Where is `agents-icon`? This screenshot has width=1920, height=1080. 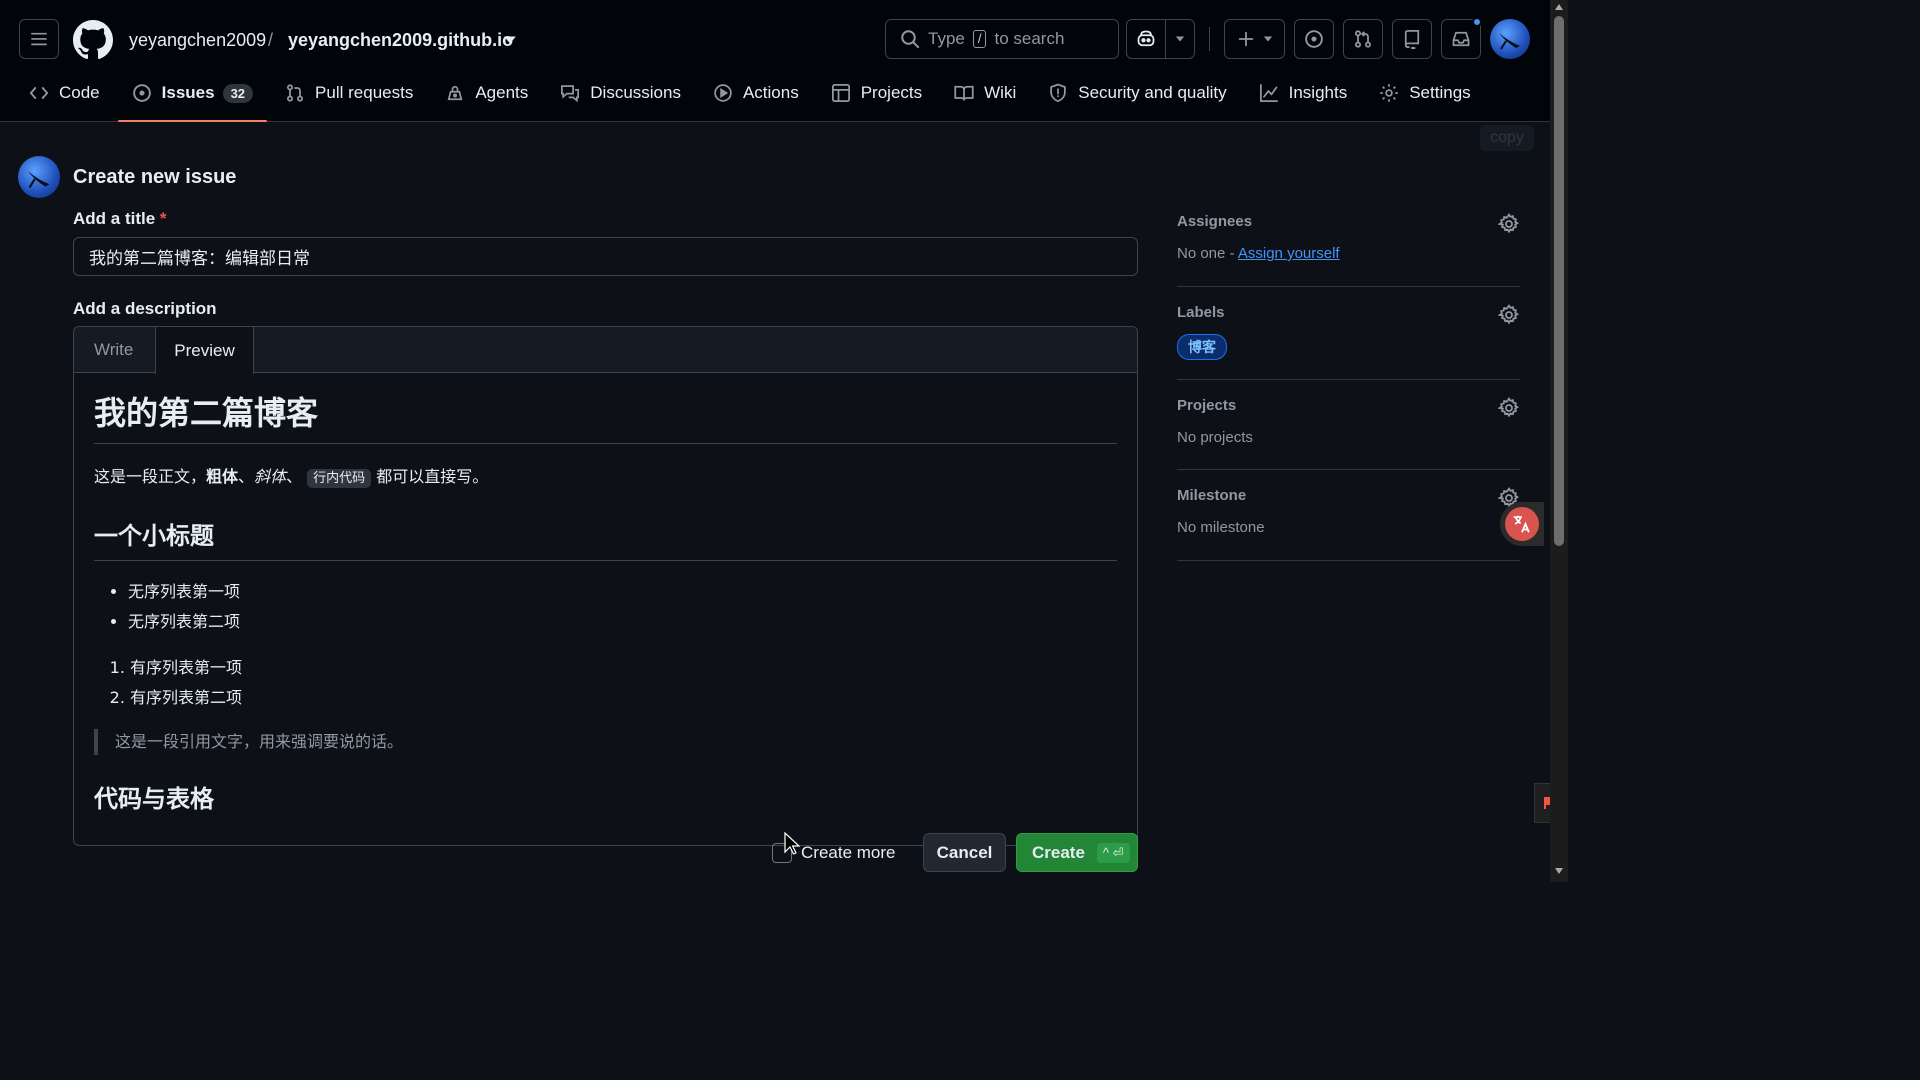 agents-icon is located at coordinates (455, 93).